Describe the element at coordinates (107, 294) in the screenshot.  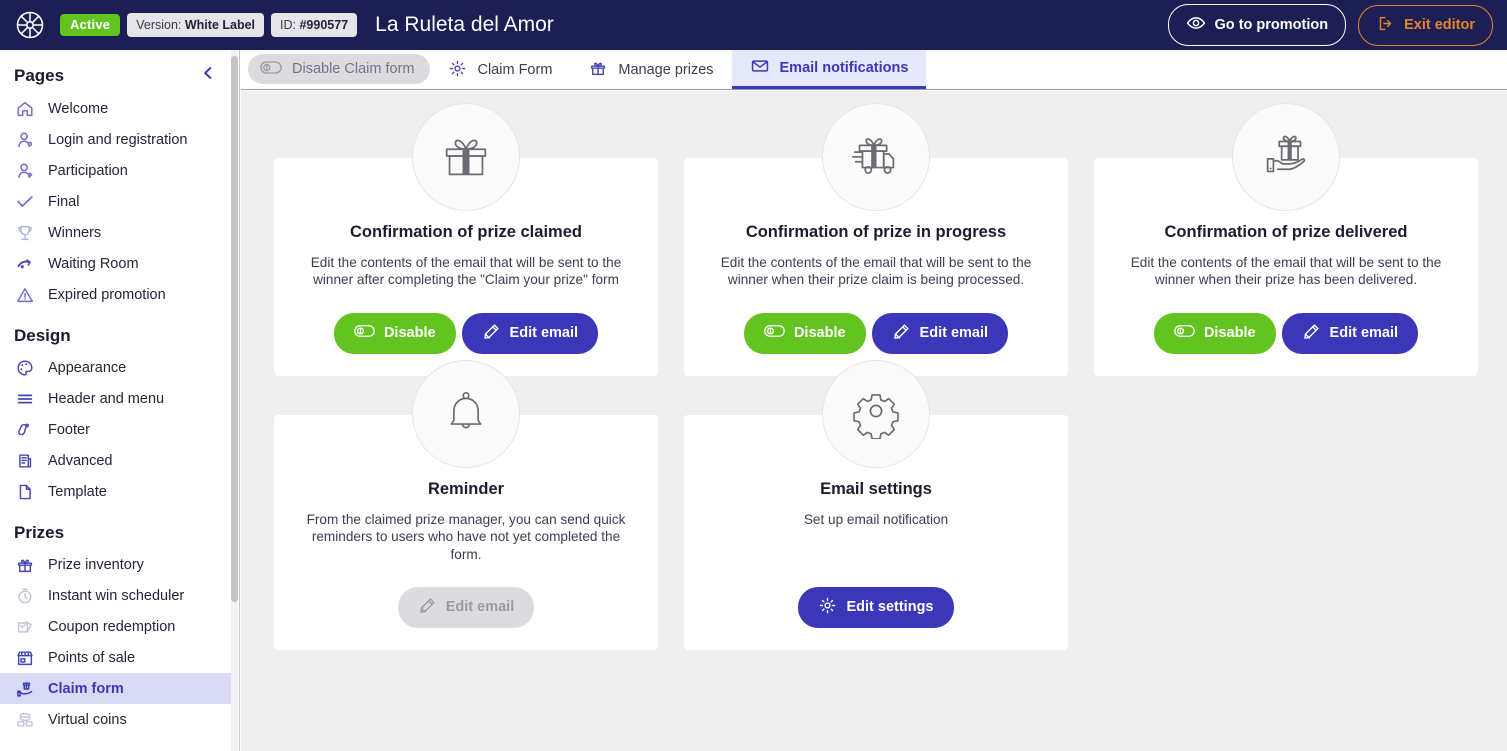
I see `sidebar-item-label: Expired promotion` at that location.